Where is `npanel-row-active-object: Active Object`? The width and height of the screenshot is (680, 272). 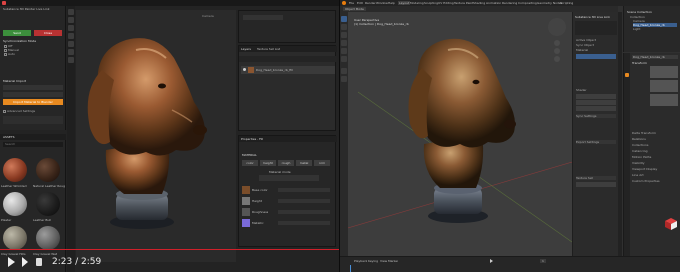 npanel-row-active-object: Active Object is located at coordinates (596, 40).